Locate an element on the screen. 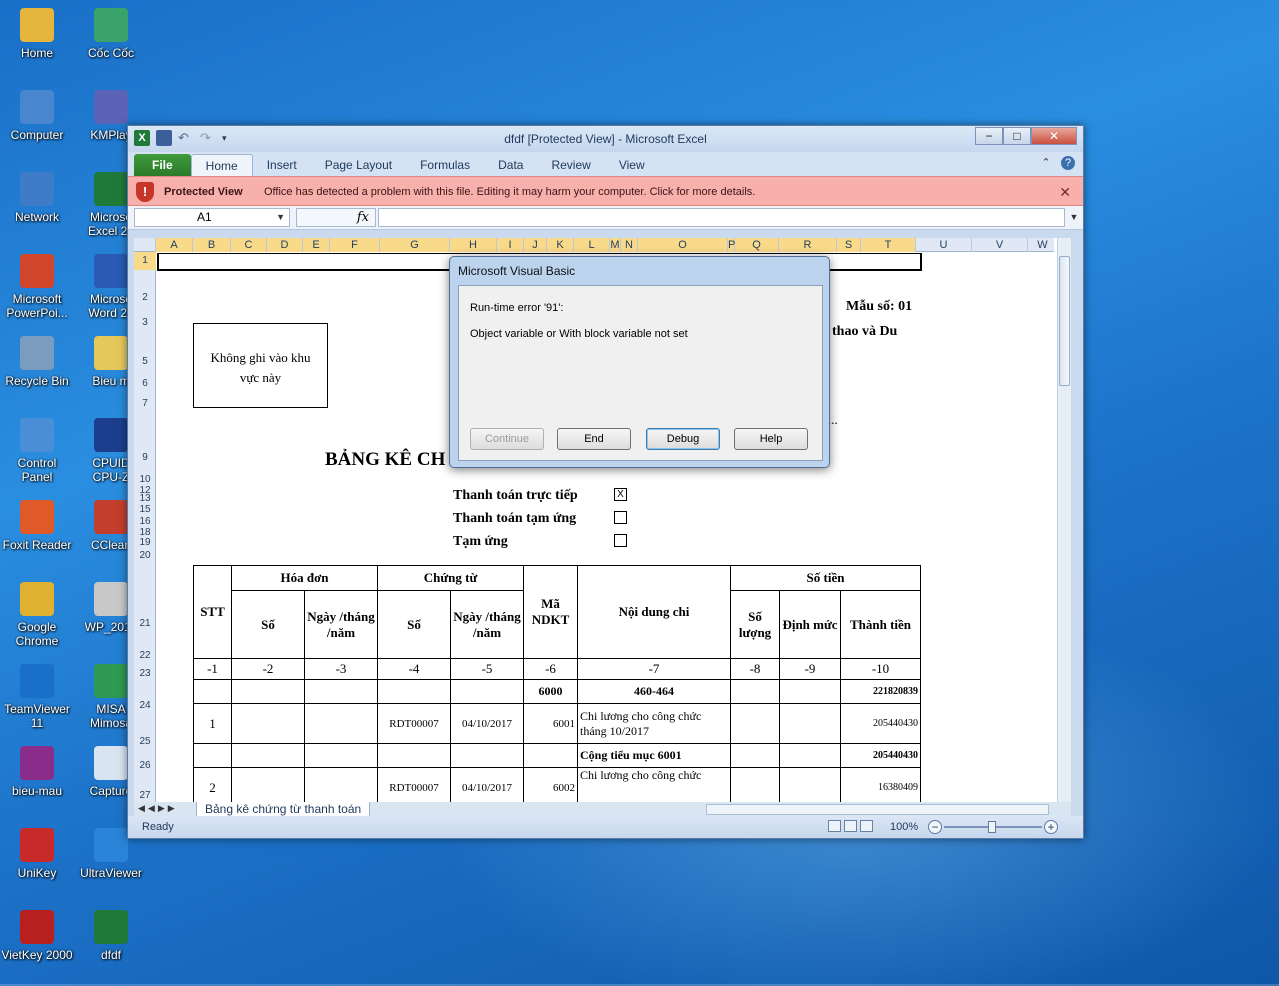 Image resolution: width=1279 pixels, height=986 pixels. insert-function-button: fx is located at coordinates (336, 217).